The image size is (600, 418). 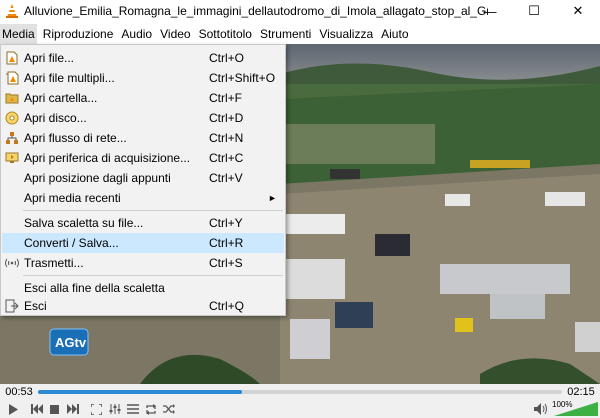 What do you see at coordinates (143, 263) in the screenshot?
I see `menu-stream: Trasmetti... Ctrl+S` at bounding box center [143, 263].